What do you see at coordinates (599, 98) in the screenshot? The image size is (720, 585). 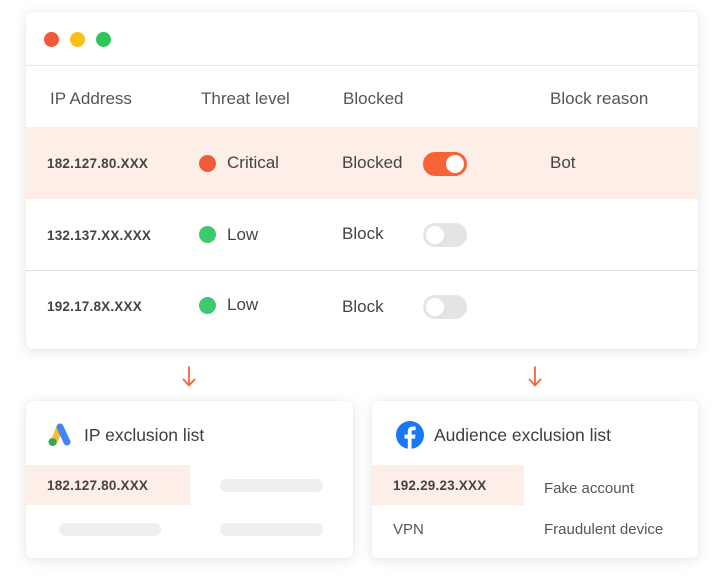 I see `header-block-reason: Block reason` at bounding box center [599, 98].